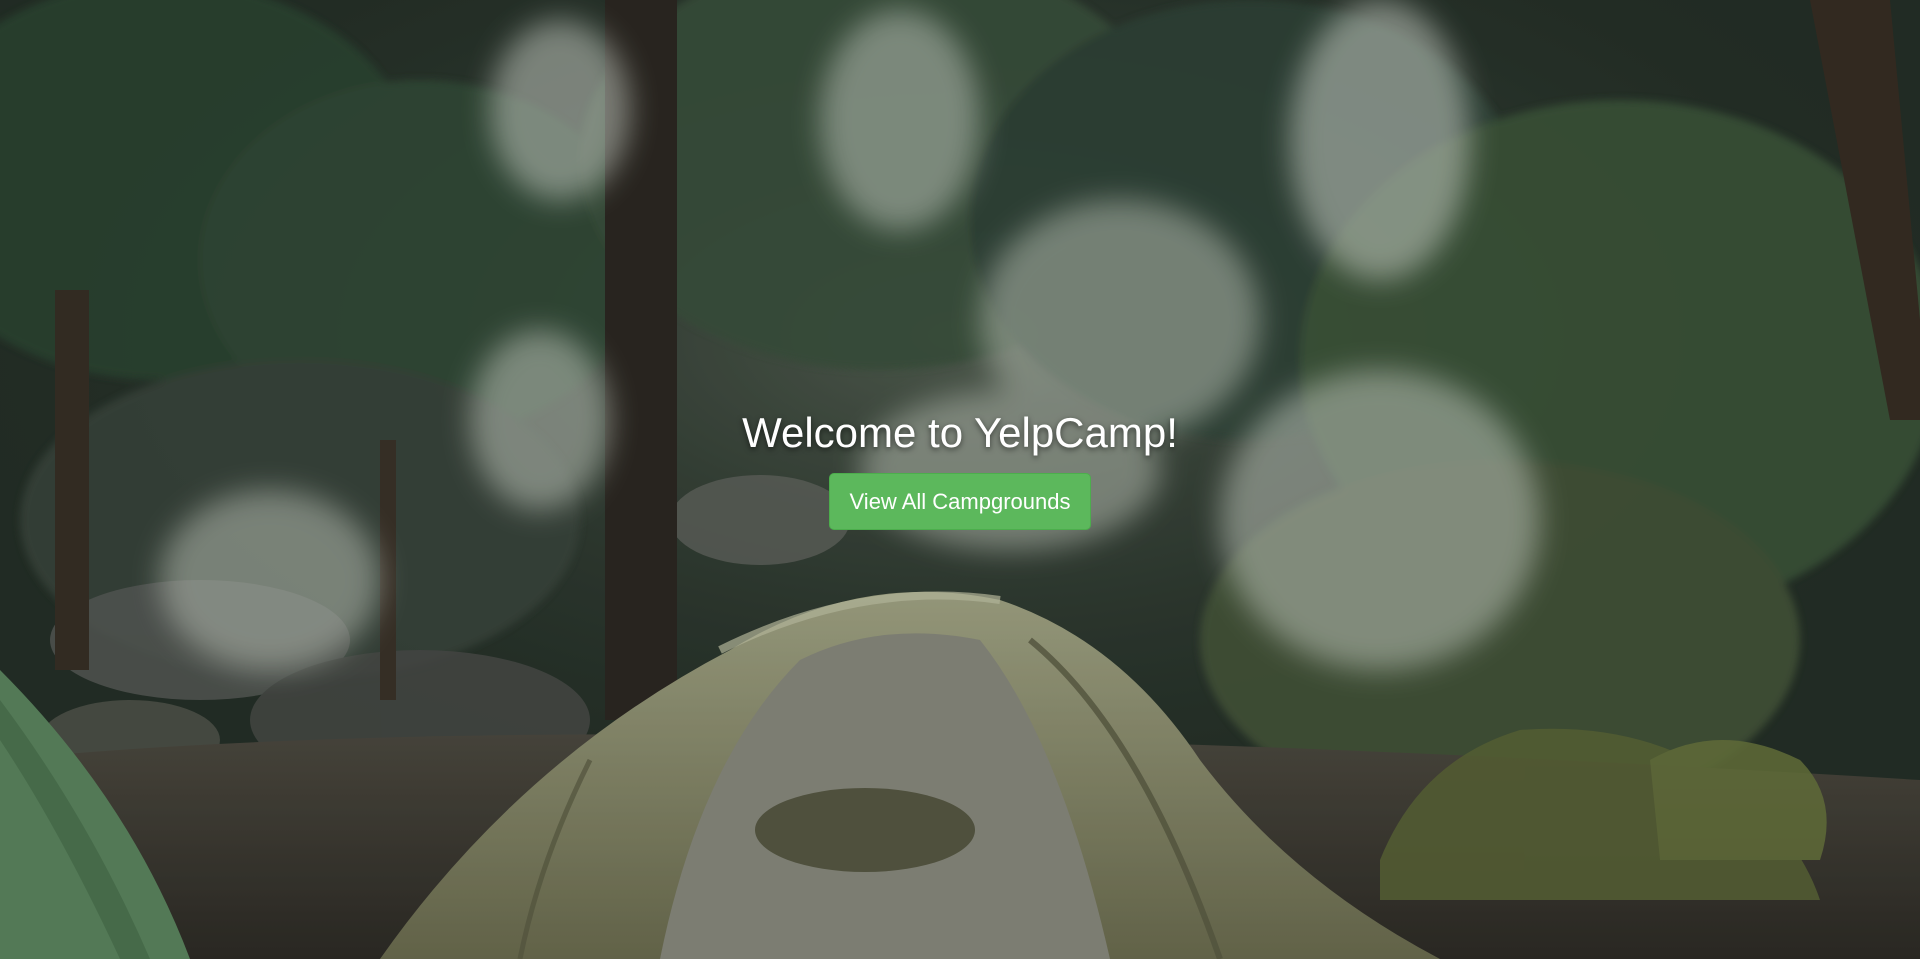 This screenshot has width=1920, height=959. Describe the element at coordinates (960, 432) in the screenshot. I see `page-title: Welcome to YelpCamp!` at that location.